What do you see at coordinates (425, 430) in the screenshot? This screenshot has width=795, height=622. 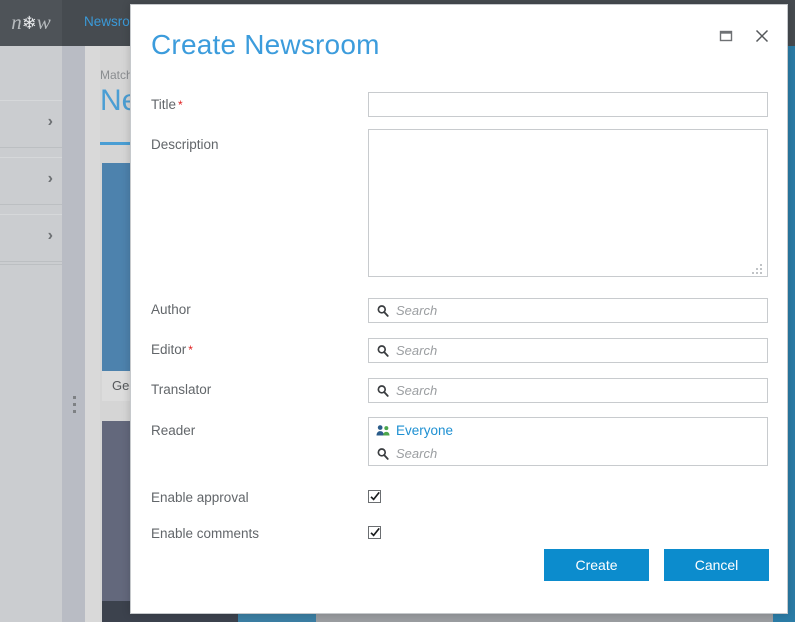 I see `reader-chip-label: Everyone` at bounding box center [425, 430].